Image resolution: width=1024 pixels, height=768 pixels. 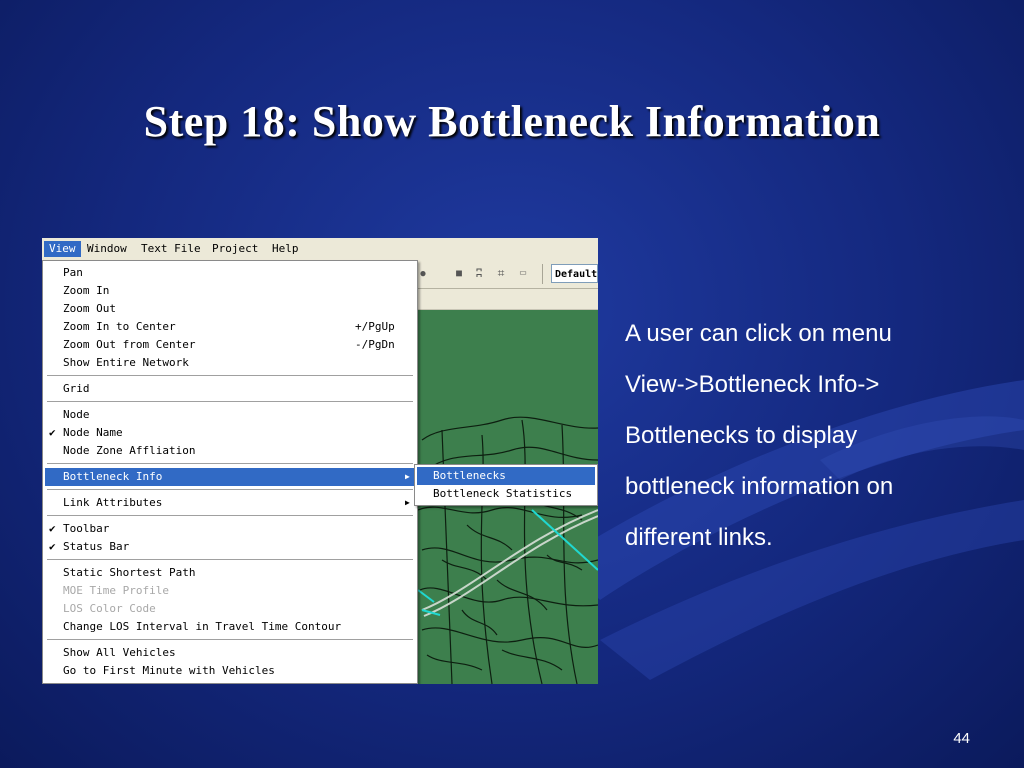 What do you see at coordinates (459, 273) in the screenshot?
I see `stop-icon: ■` at bounding box center [459, 273].